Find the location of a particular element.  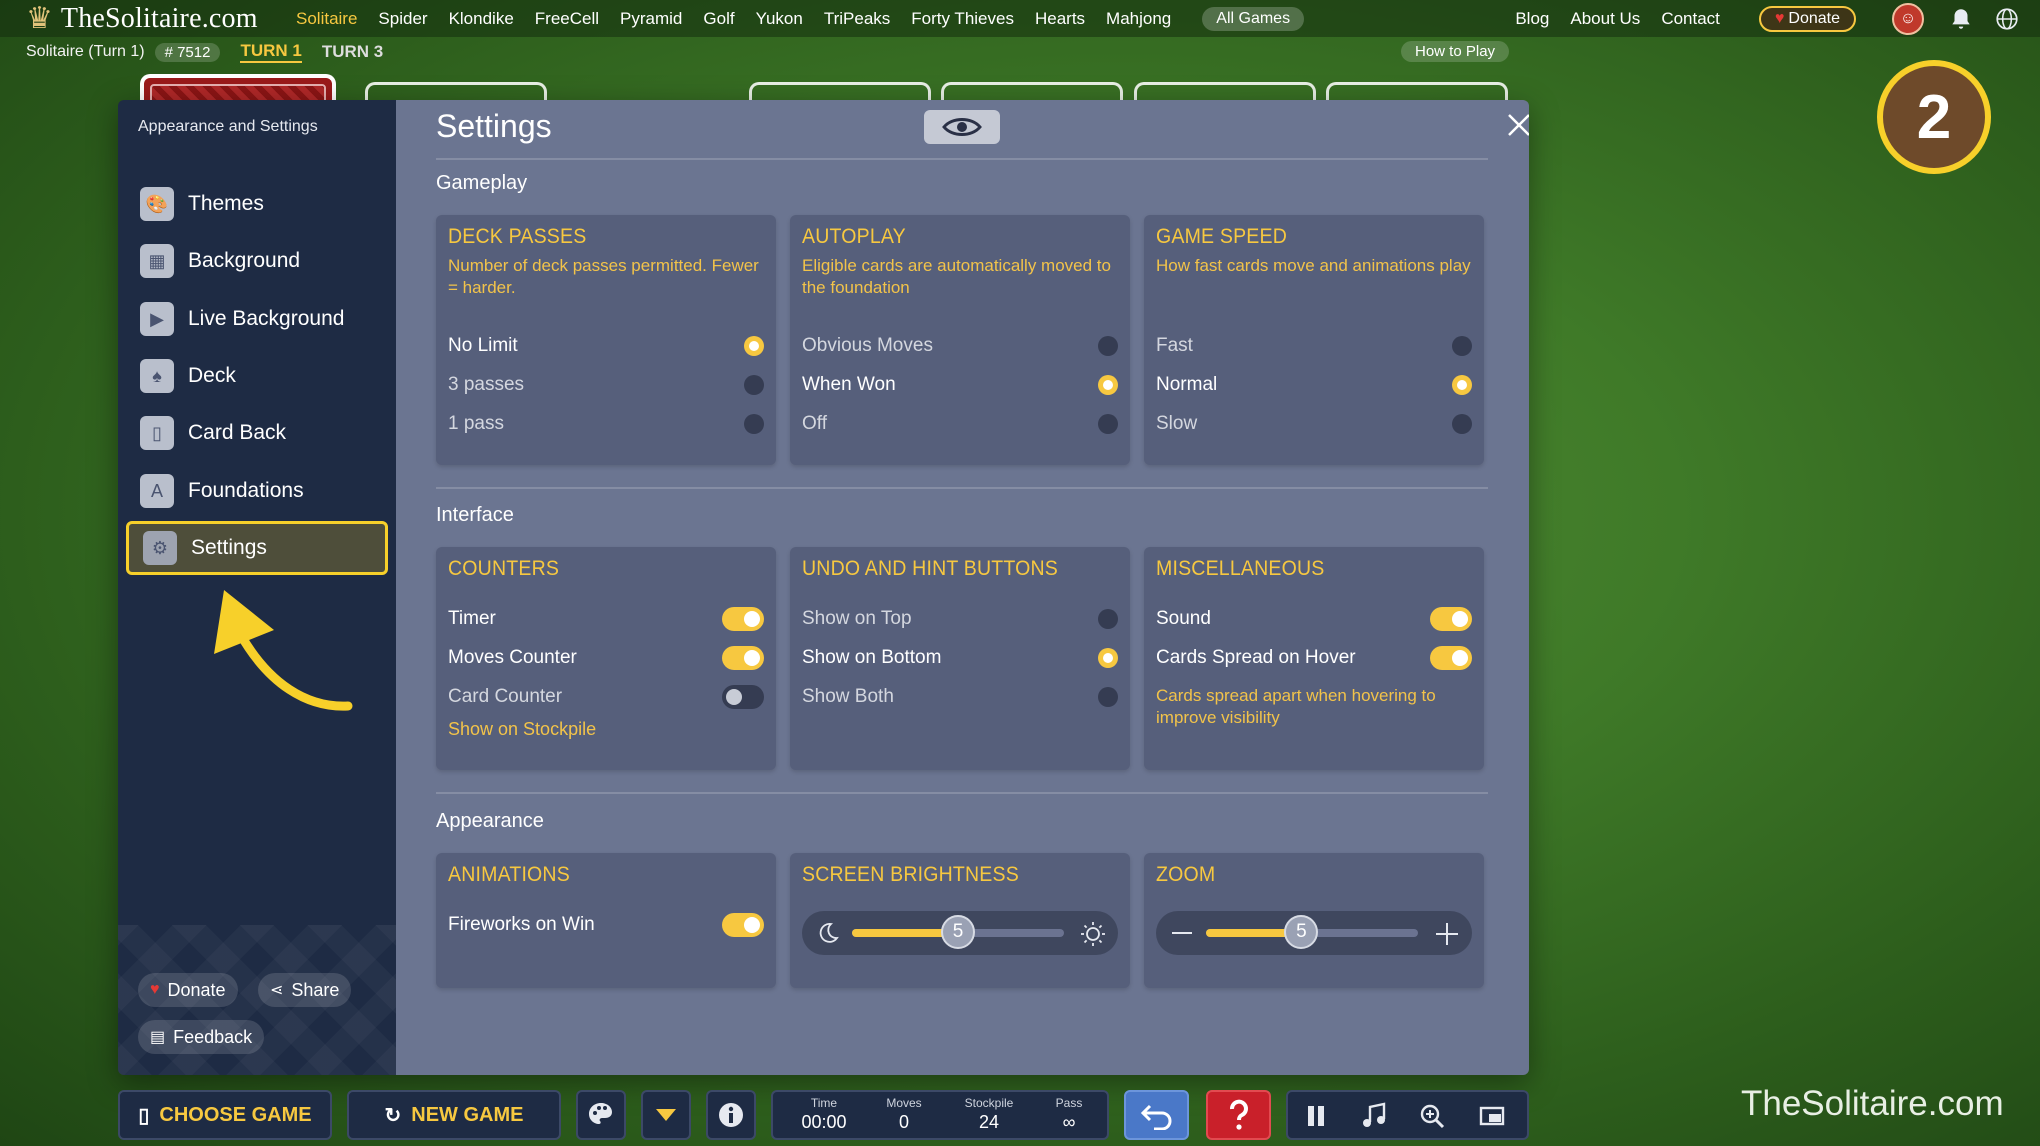

nav-spider: Spider is located at coordinates (402, 19).